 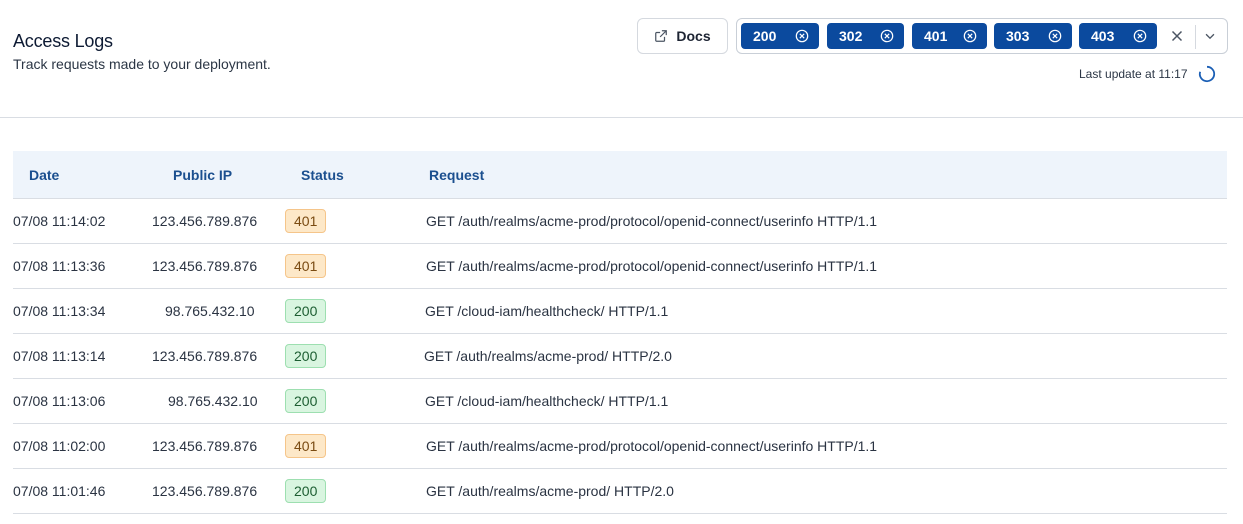 I want to click on cell-date: 07/08 11:13:06, so click(x=59, y=401).